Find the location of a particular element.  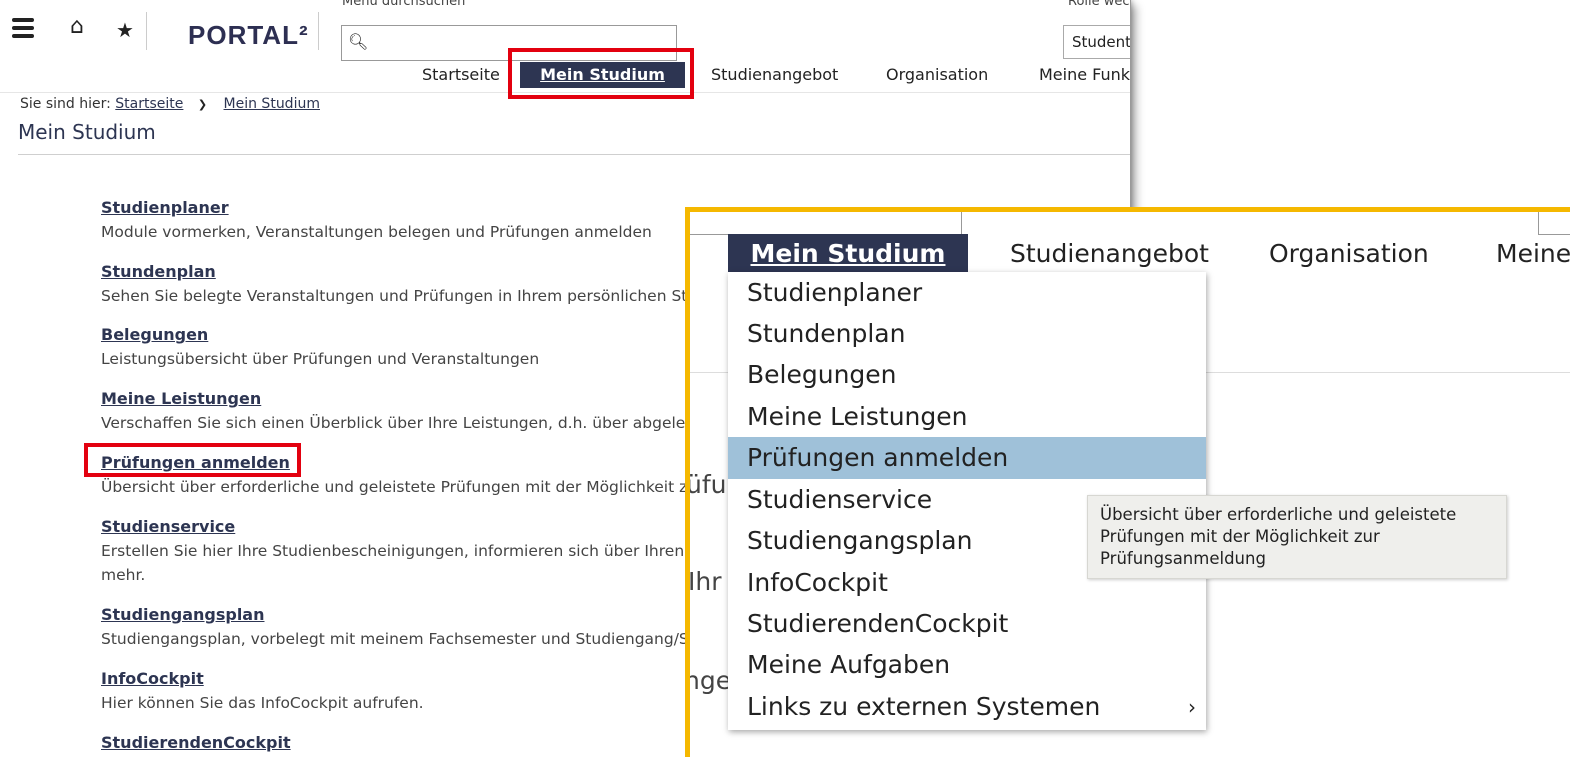

menu-item-links-externe-systeme: Links zu externen Systemen › is located at coordinates (967, 707).